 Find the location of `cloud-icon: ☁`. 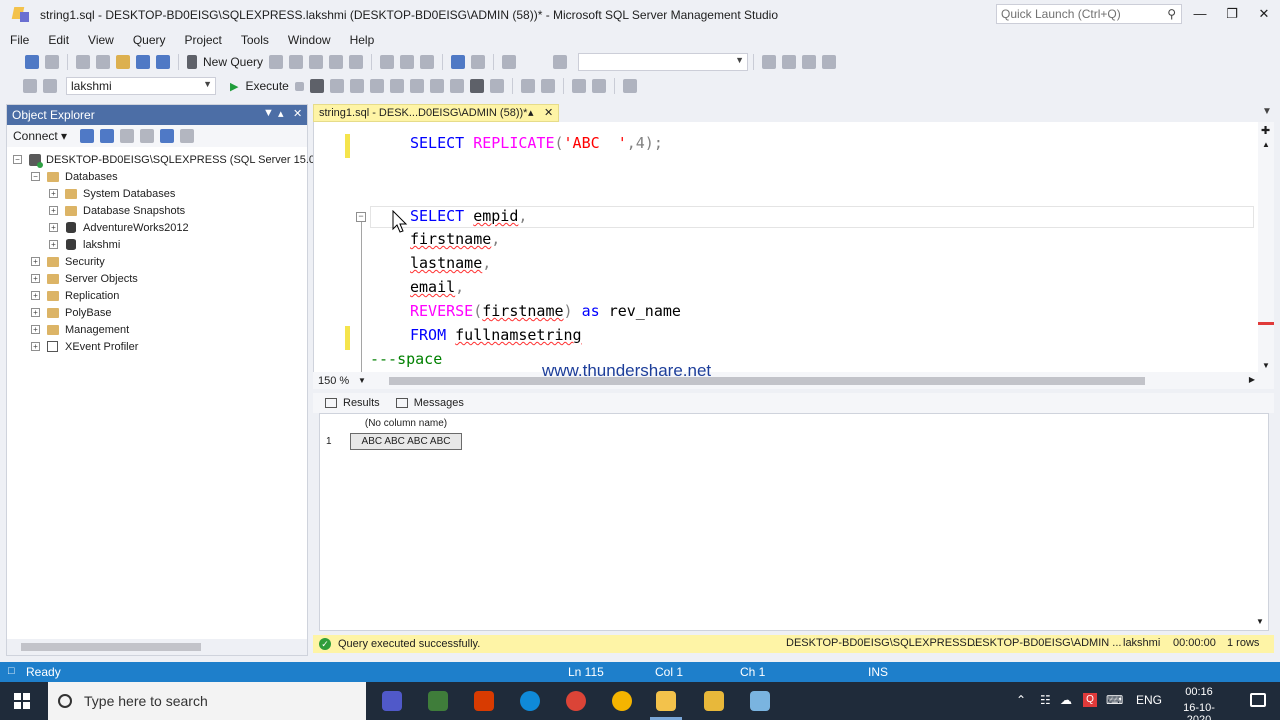

cloud-icon: ☁ is located at coordinates (1066, 700).